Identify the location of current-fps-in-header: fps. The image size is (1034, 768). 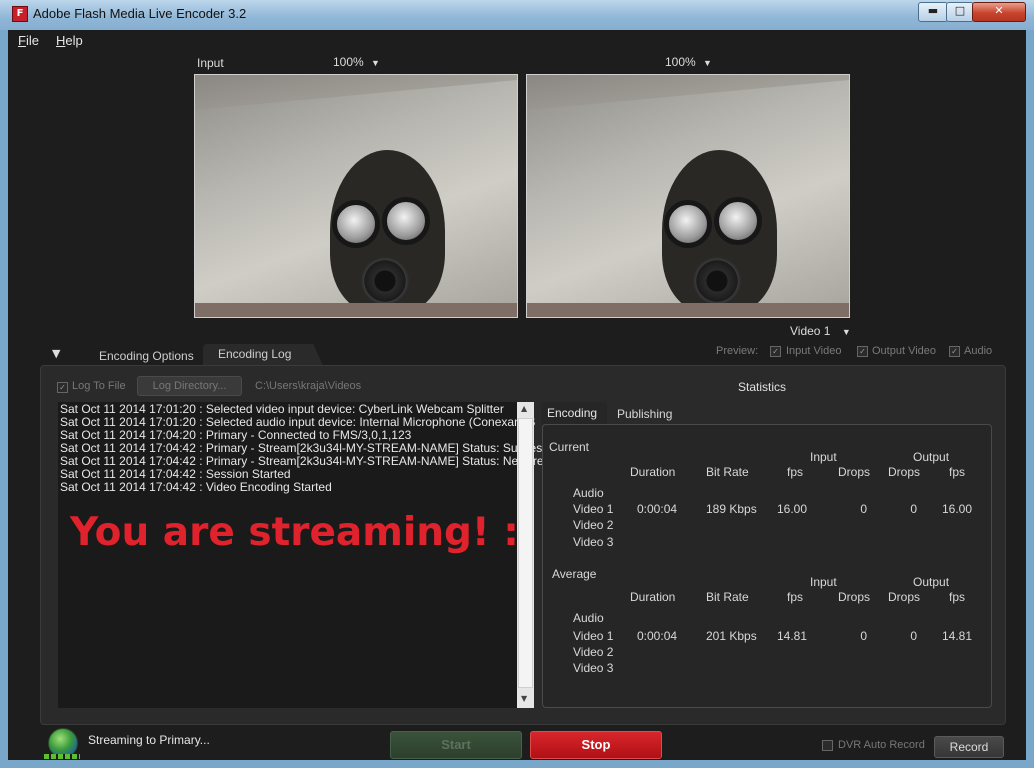
(795, 472).